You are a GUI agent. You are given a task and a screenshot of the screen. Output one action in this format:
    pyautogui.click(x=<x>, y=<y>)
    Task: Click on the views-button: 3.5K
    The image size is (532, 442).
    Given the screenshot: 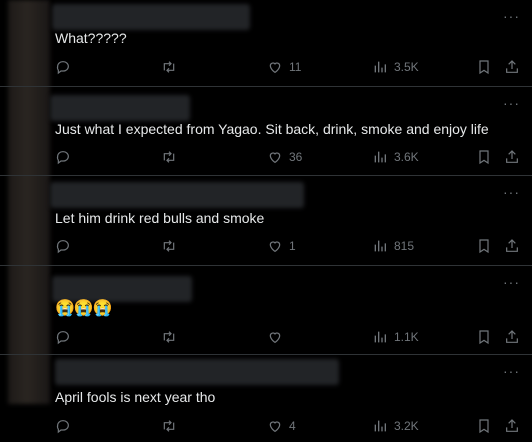 What is the action you would take?
    pyautogui.click(x=395, y=67)
    